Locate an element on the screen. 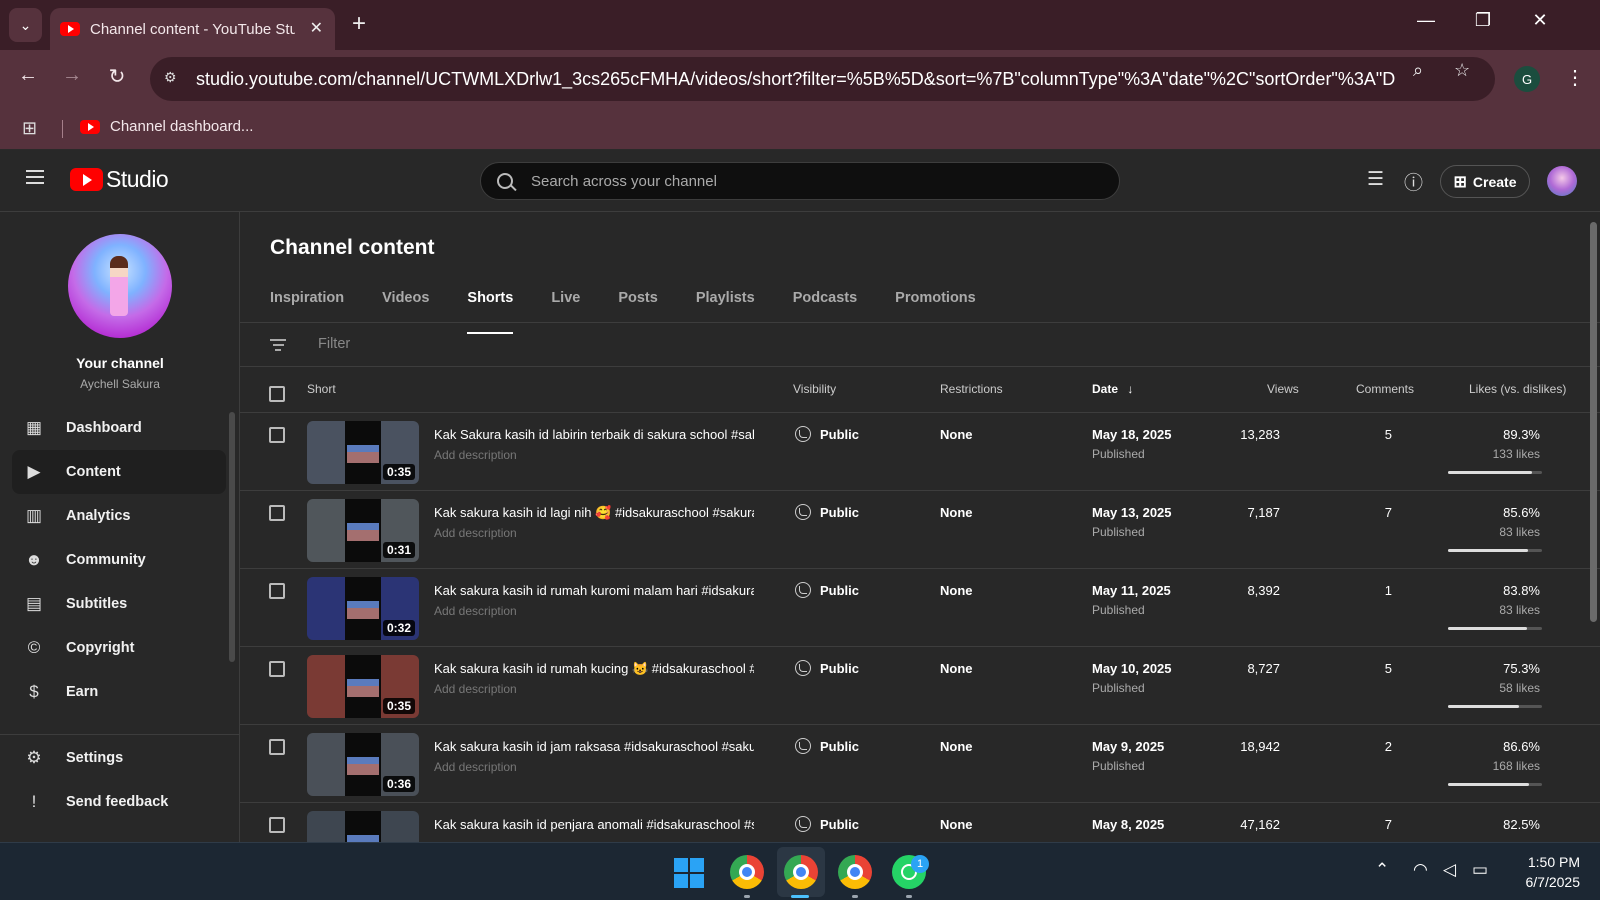 The height and width of the screenshot is (900, 1600). browser-tab: Channel content - YouTube Studio ✕ is located at coordinates (192, 29).